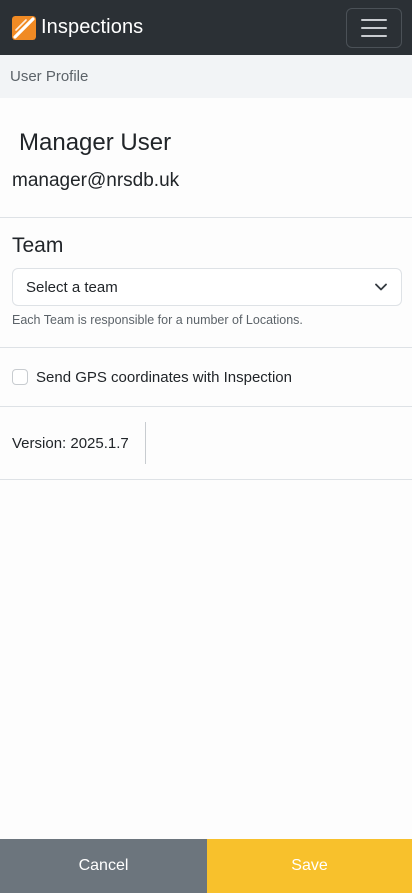 The height and width of the screenshot is (893, 412). I want to click on gps-checkbox-label: Send GPS coordinates with Inspection, so click(164, 377).